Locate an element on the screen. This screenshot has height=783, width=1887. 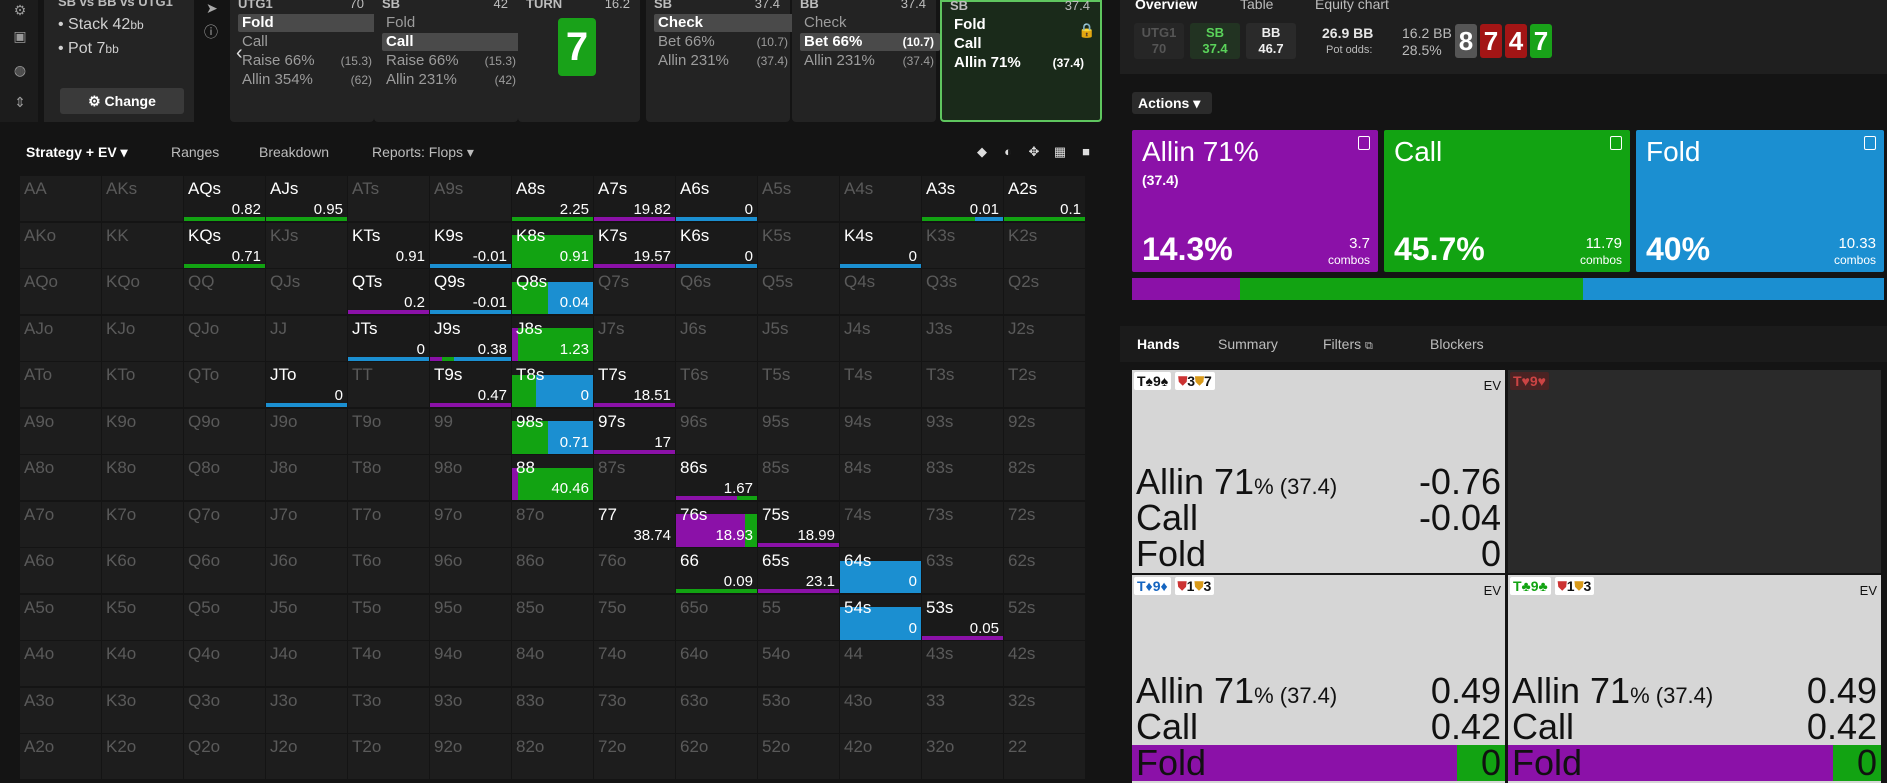
range-cell-K9o: K9o is located at coordinates (143, 431).